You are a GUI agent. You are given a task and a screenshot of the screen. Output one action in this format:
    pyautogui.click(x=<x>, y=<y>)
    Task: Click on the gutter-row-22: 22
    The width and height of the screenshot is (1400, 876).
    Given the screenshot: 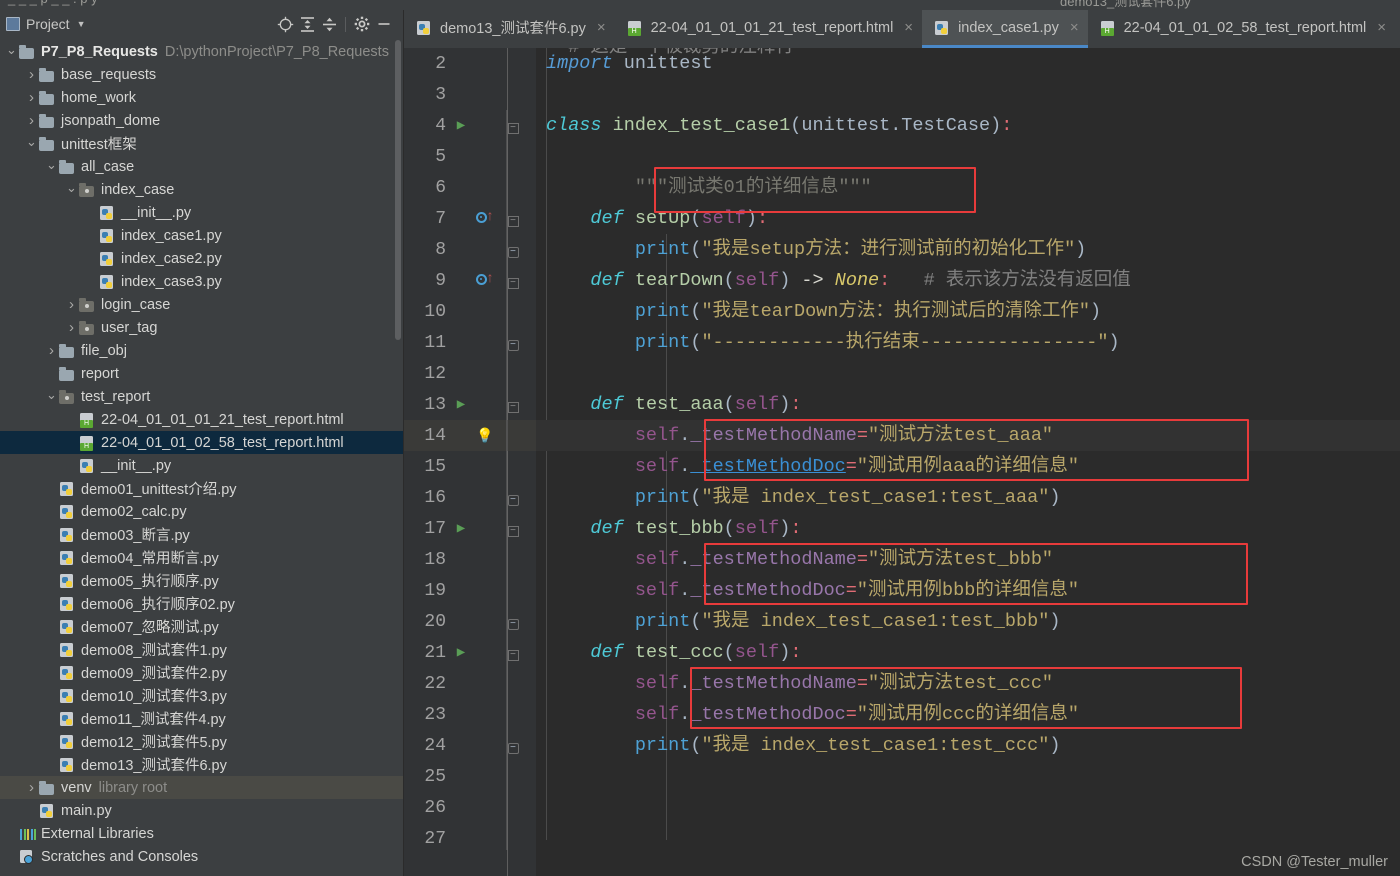 What is the action you would take?
    pyautogui.click(x=470, y=683)
    